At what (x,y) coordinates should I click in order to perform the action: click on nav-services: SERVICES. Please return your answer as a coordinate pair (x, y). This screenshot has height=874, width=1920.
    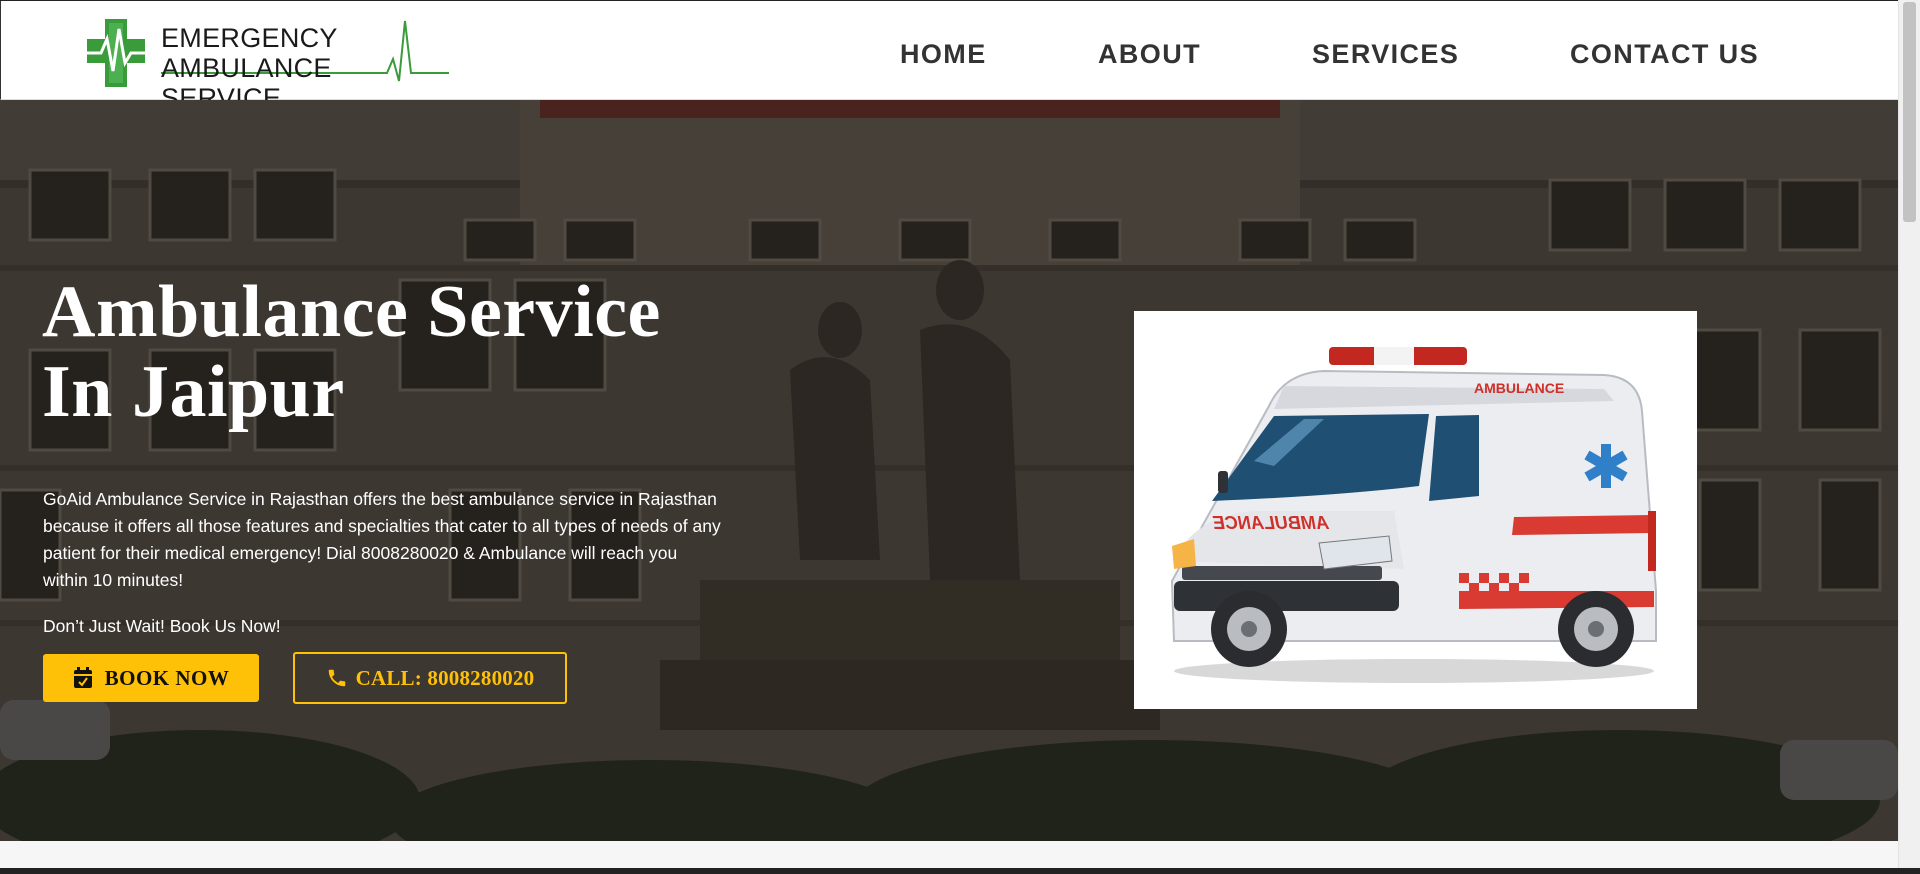
    Looking at the image, I should click on (1385, 54).